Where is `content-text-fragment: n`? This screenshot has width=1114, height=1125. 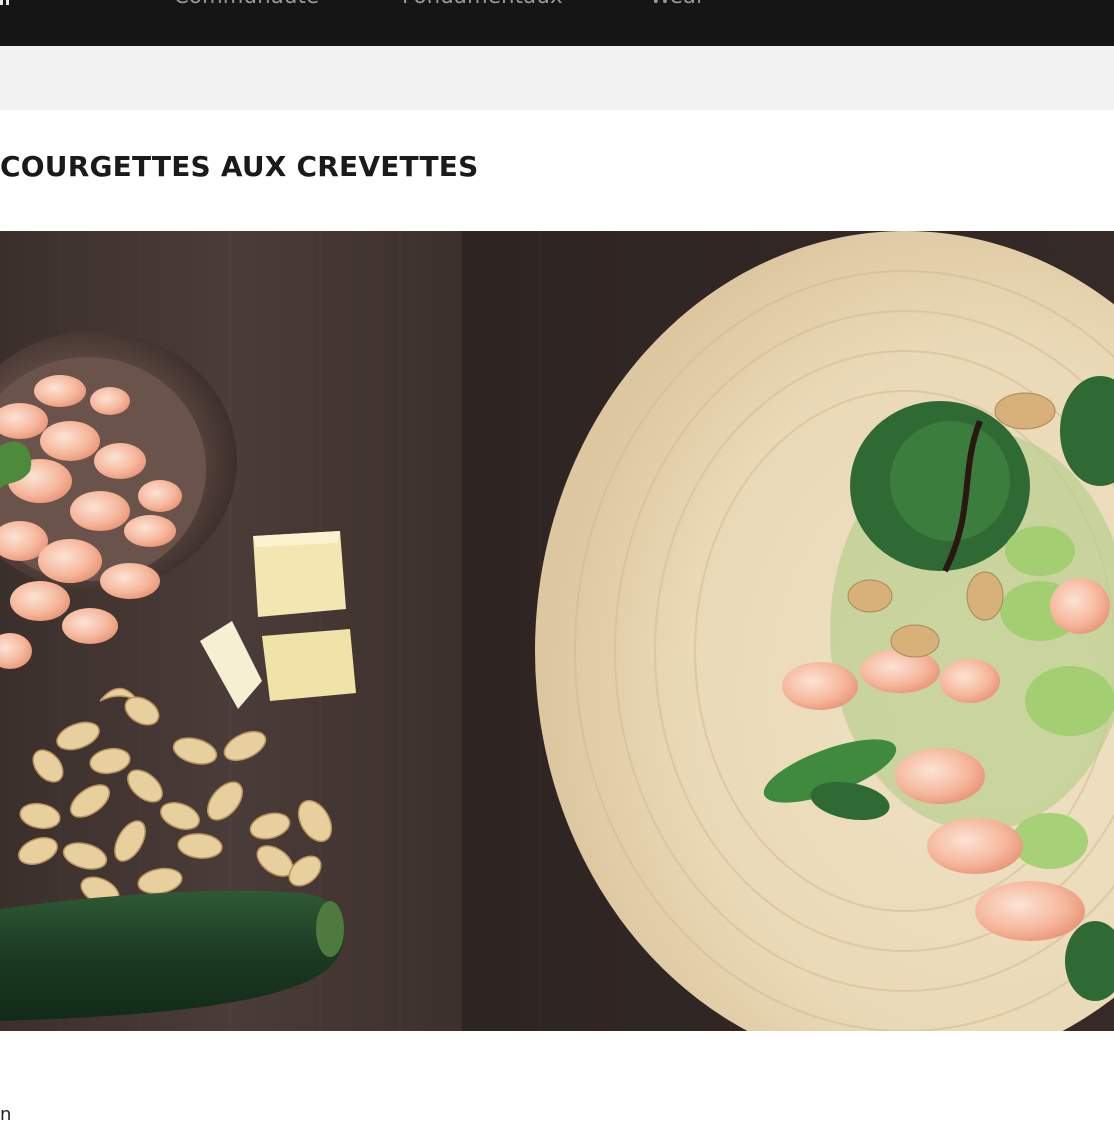 content-text-fragment: n is located at coordinates (6, 1114).